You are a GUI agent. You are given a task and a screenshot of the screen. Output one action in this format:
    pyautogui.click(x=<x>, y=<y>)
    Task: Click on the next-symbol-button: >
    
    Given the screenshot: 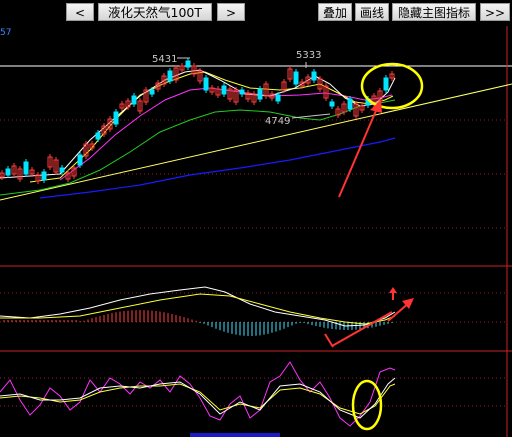 What is the action you would take?
    pyautogui.click(x=231, y=12)
    